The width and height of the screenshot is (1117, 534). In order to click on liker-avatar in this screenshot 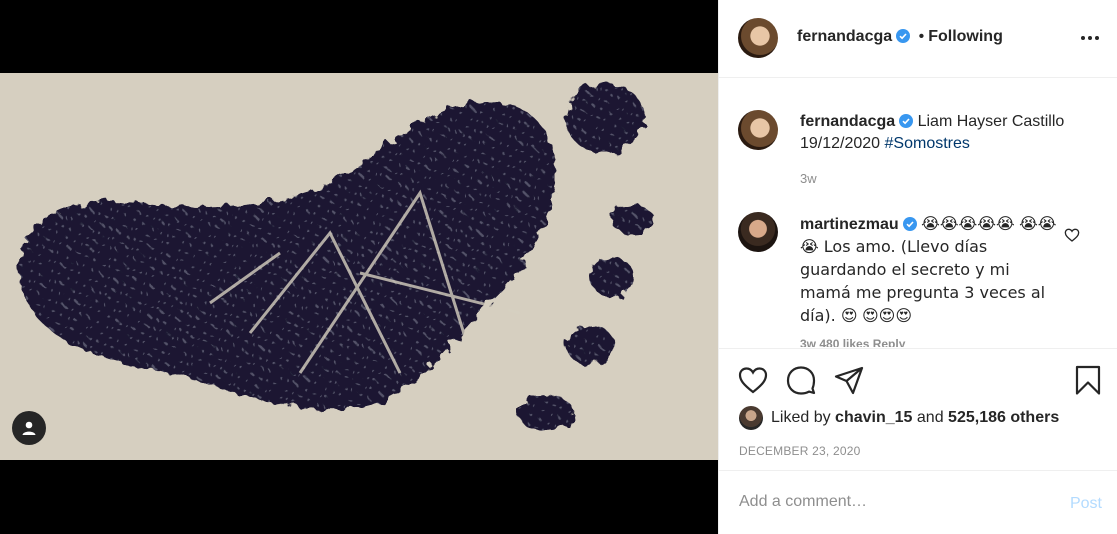, I will do `click(751, 418)`.